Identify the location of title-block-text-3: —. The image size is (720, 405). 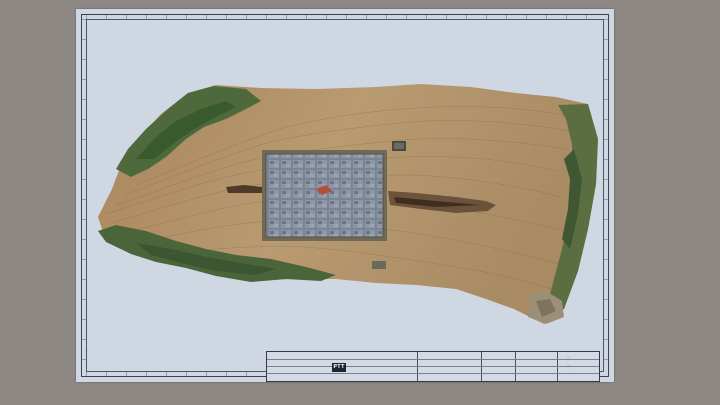
(568, 373).